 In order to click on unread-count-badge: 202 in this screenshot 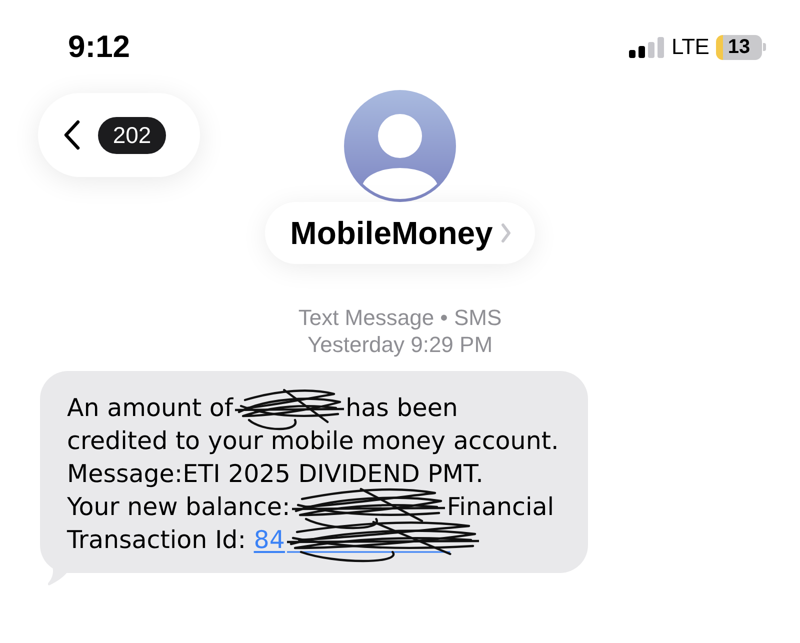, I will do `click(132, 135)`.